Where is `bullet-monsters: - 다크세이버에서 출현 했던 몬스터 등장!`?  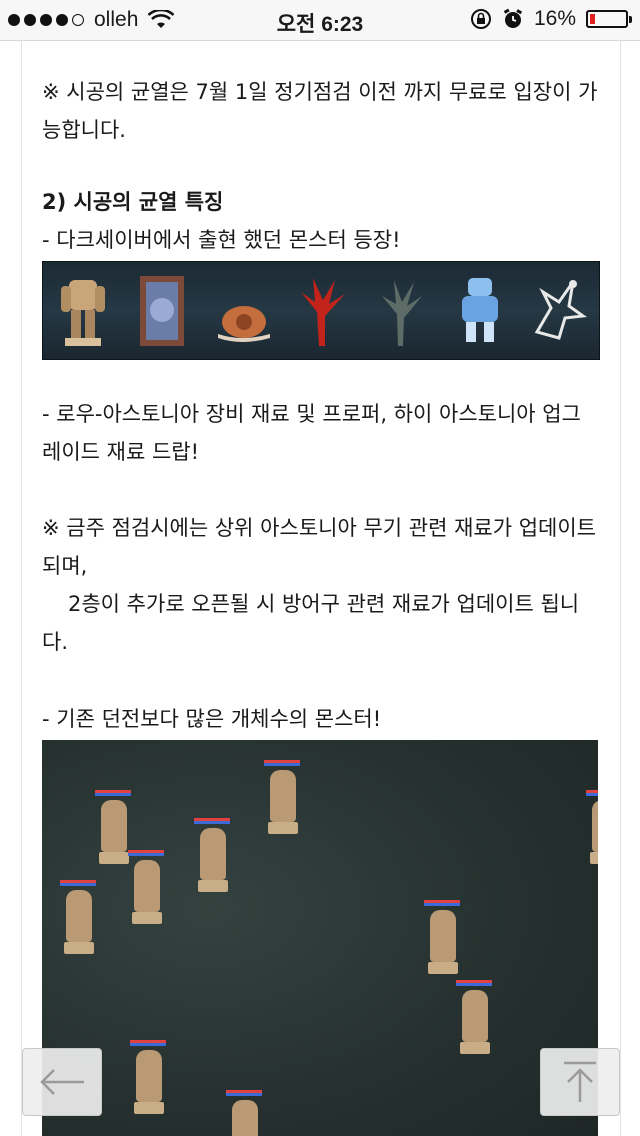
bullet-monsters: - 다크세이버에서 출현 했던 몬스터 등장! is located at coordinates (221, 240).